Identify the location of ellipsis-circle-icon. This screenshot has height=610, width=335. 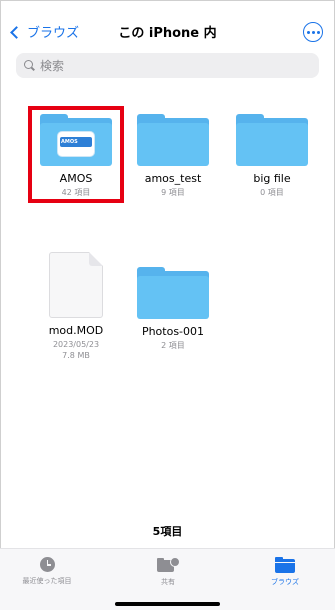
(308, 32).